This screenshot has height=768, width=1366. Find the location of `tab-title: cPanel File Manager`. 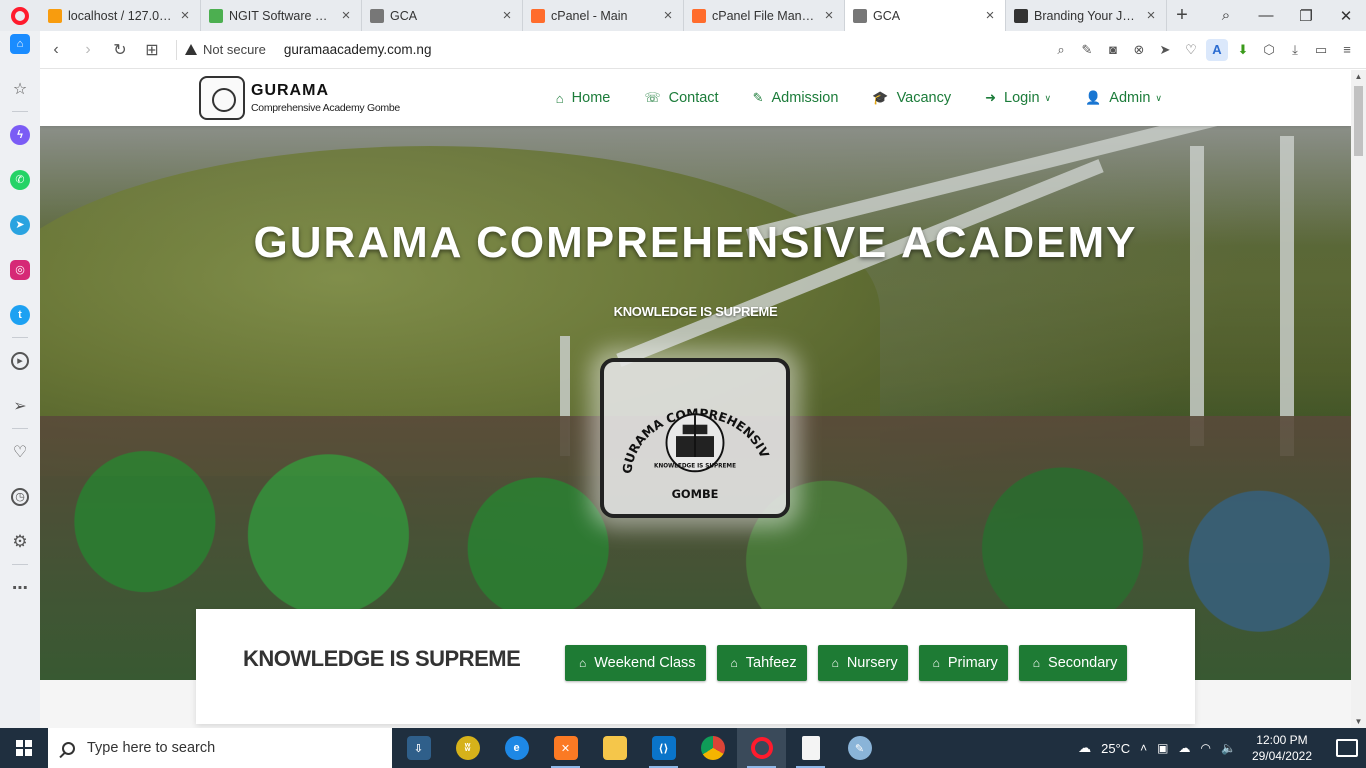

tab-title: cPanel File Manager is located at coordinates (764, 15).